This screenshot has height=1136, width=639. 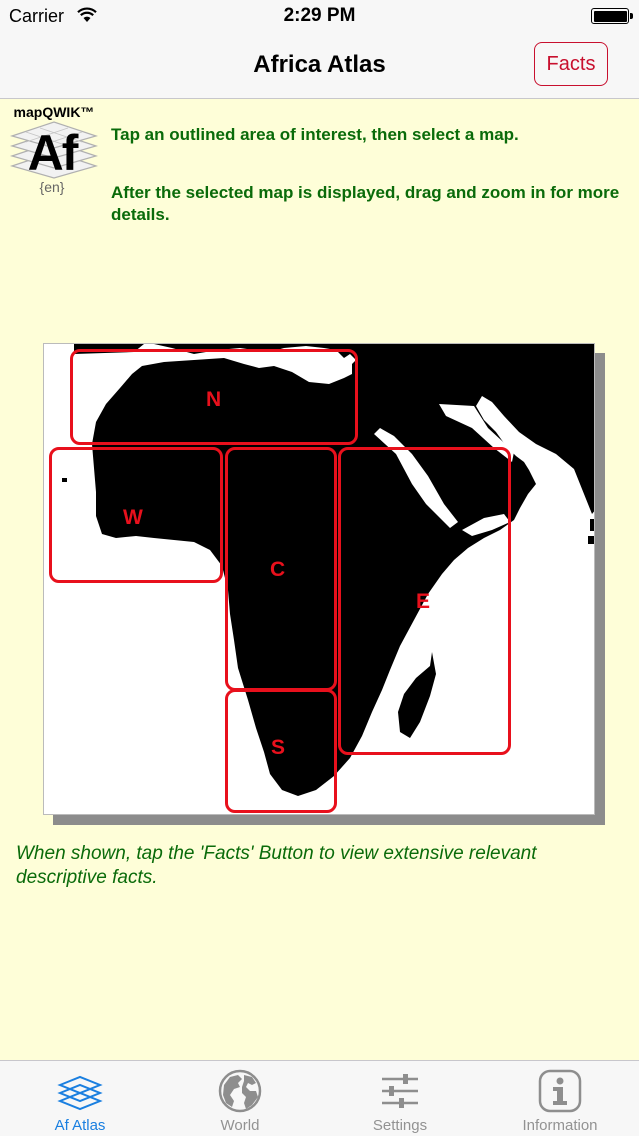 I want to click on tab-information: Information, so click(x=559, y=1098).